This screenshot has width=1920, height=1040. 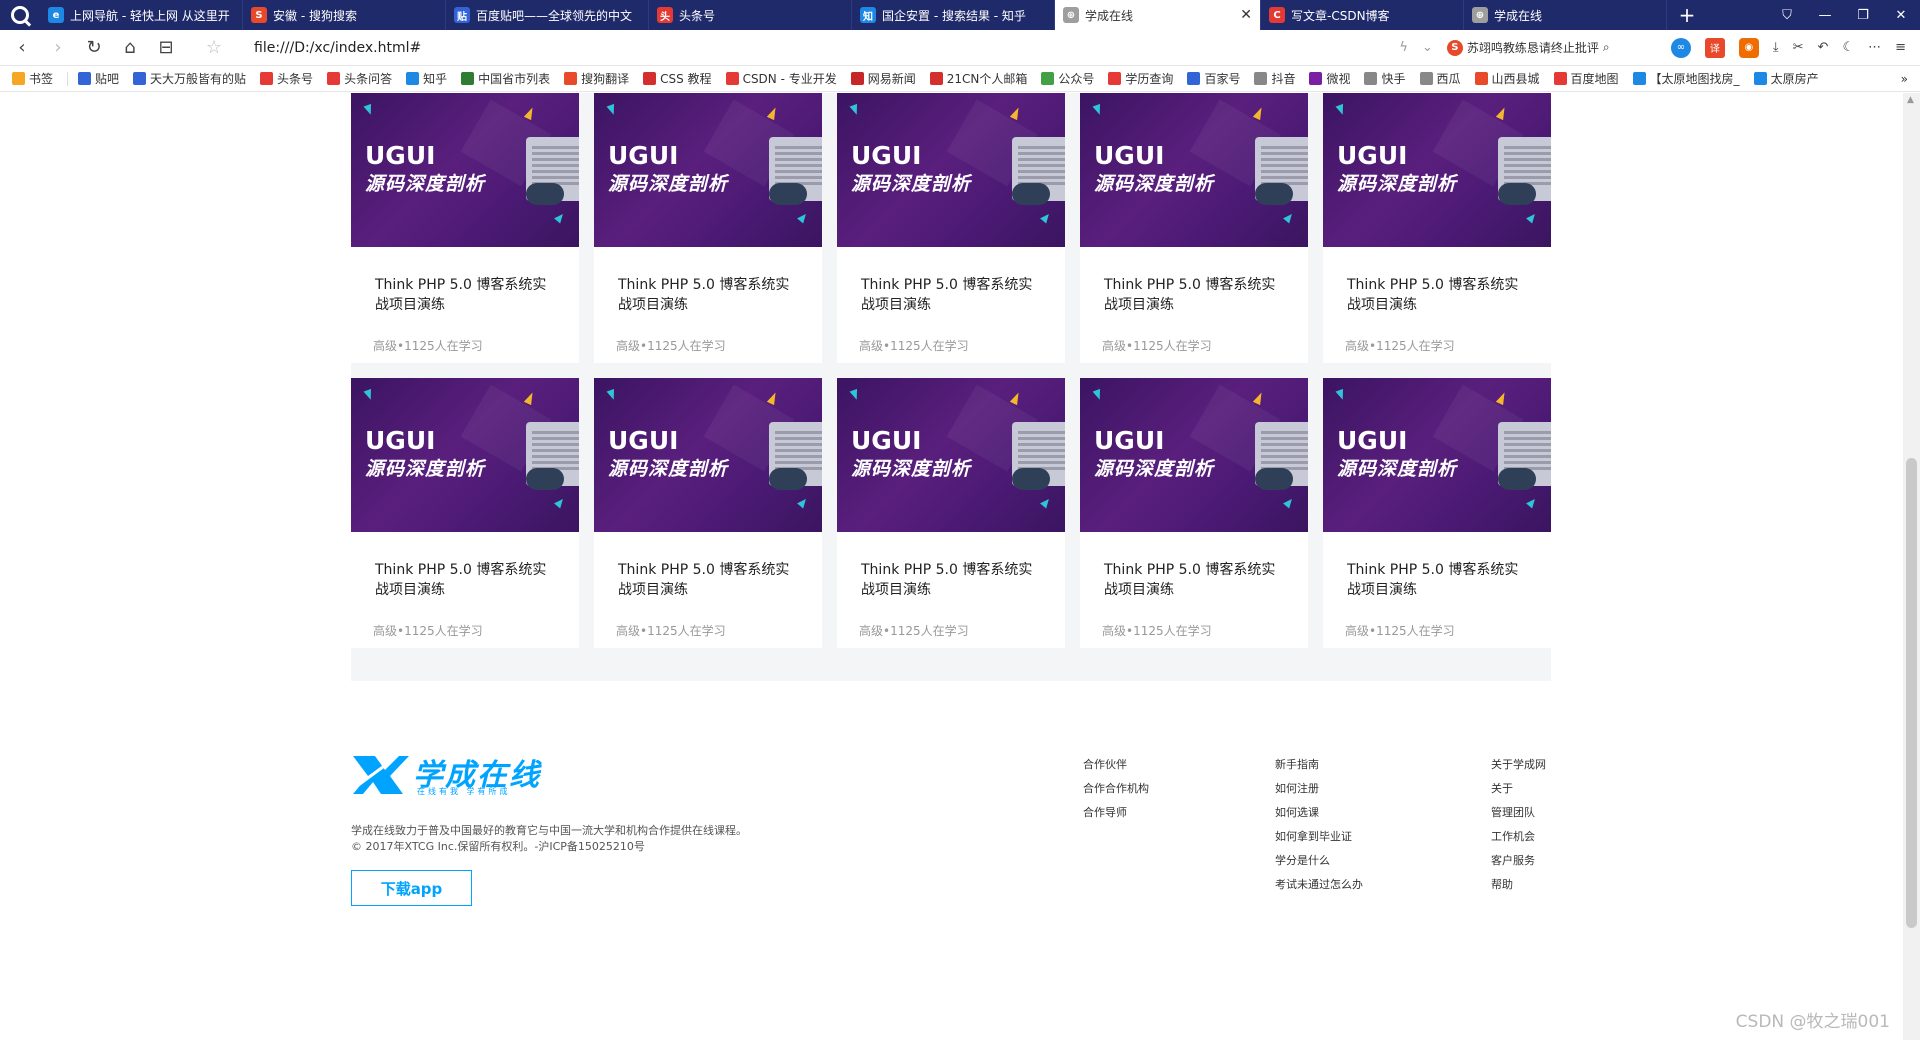 I want to click on night-mode-icon: ☾, so click(x=1848, y=47).